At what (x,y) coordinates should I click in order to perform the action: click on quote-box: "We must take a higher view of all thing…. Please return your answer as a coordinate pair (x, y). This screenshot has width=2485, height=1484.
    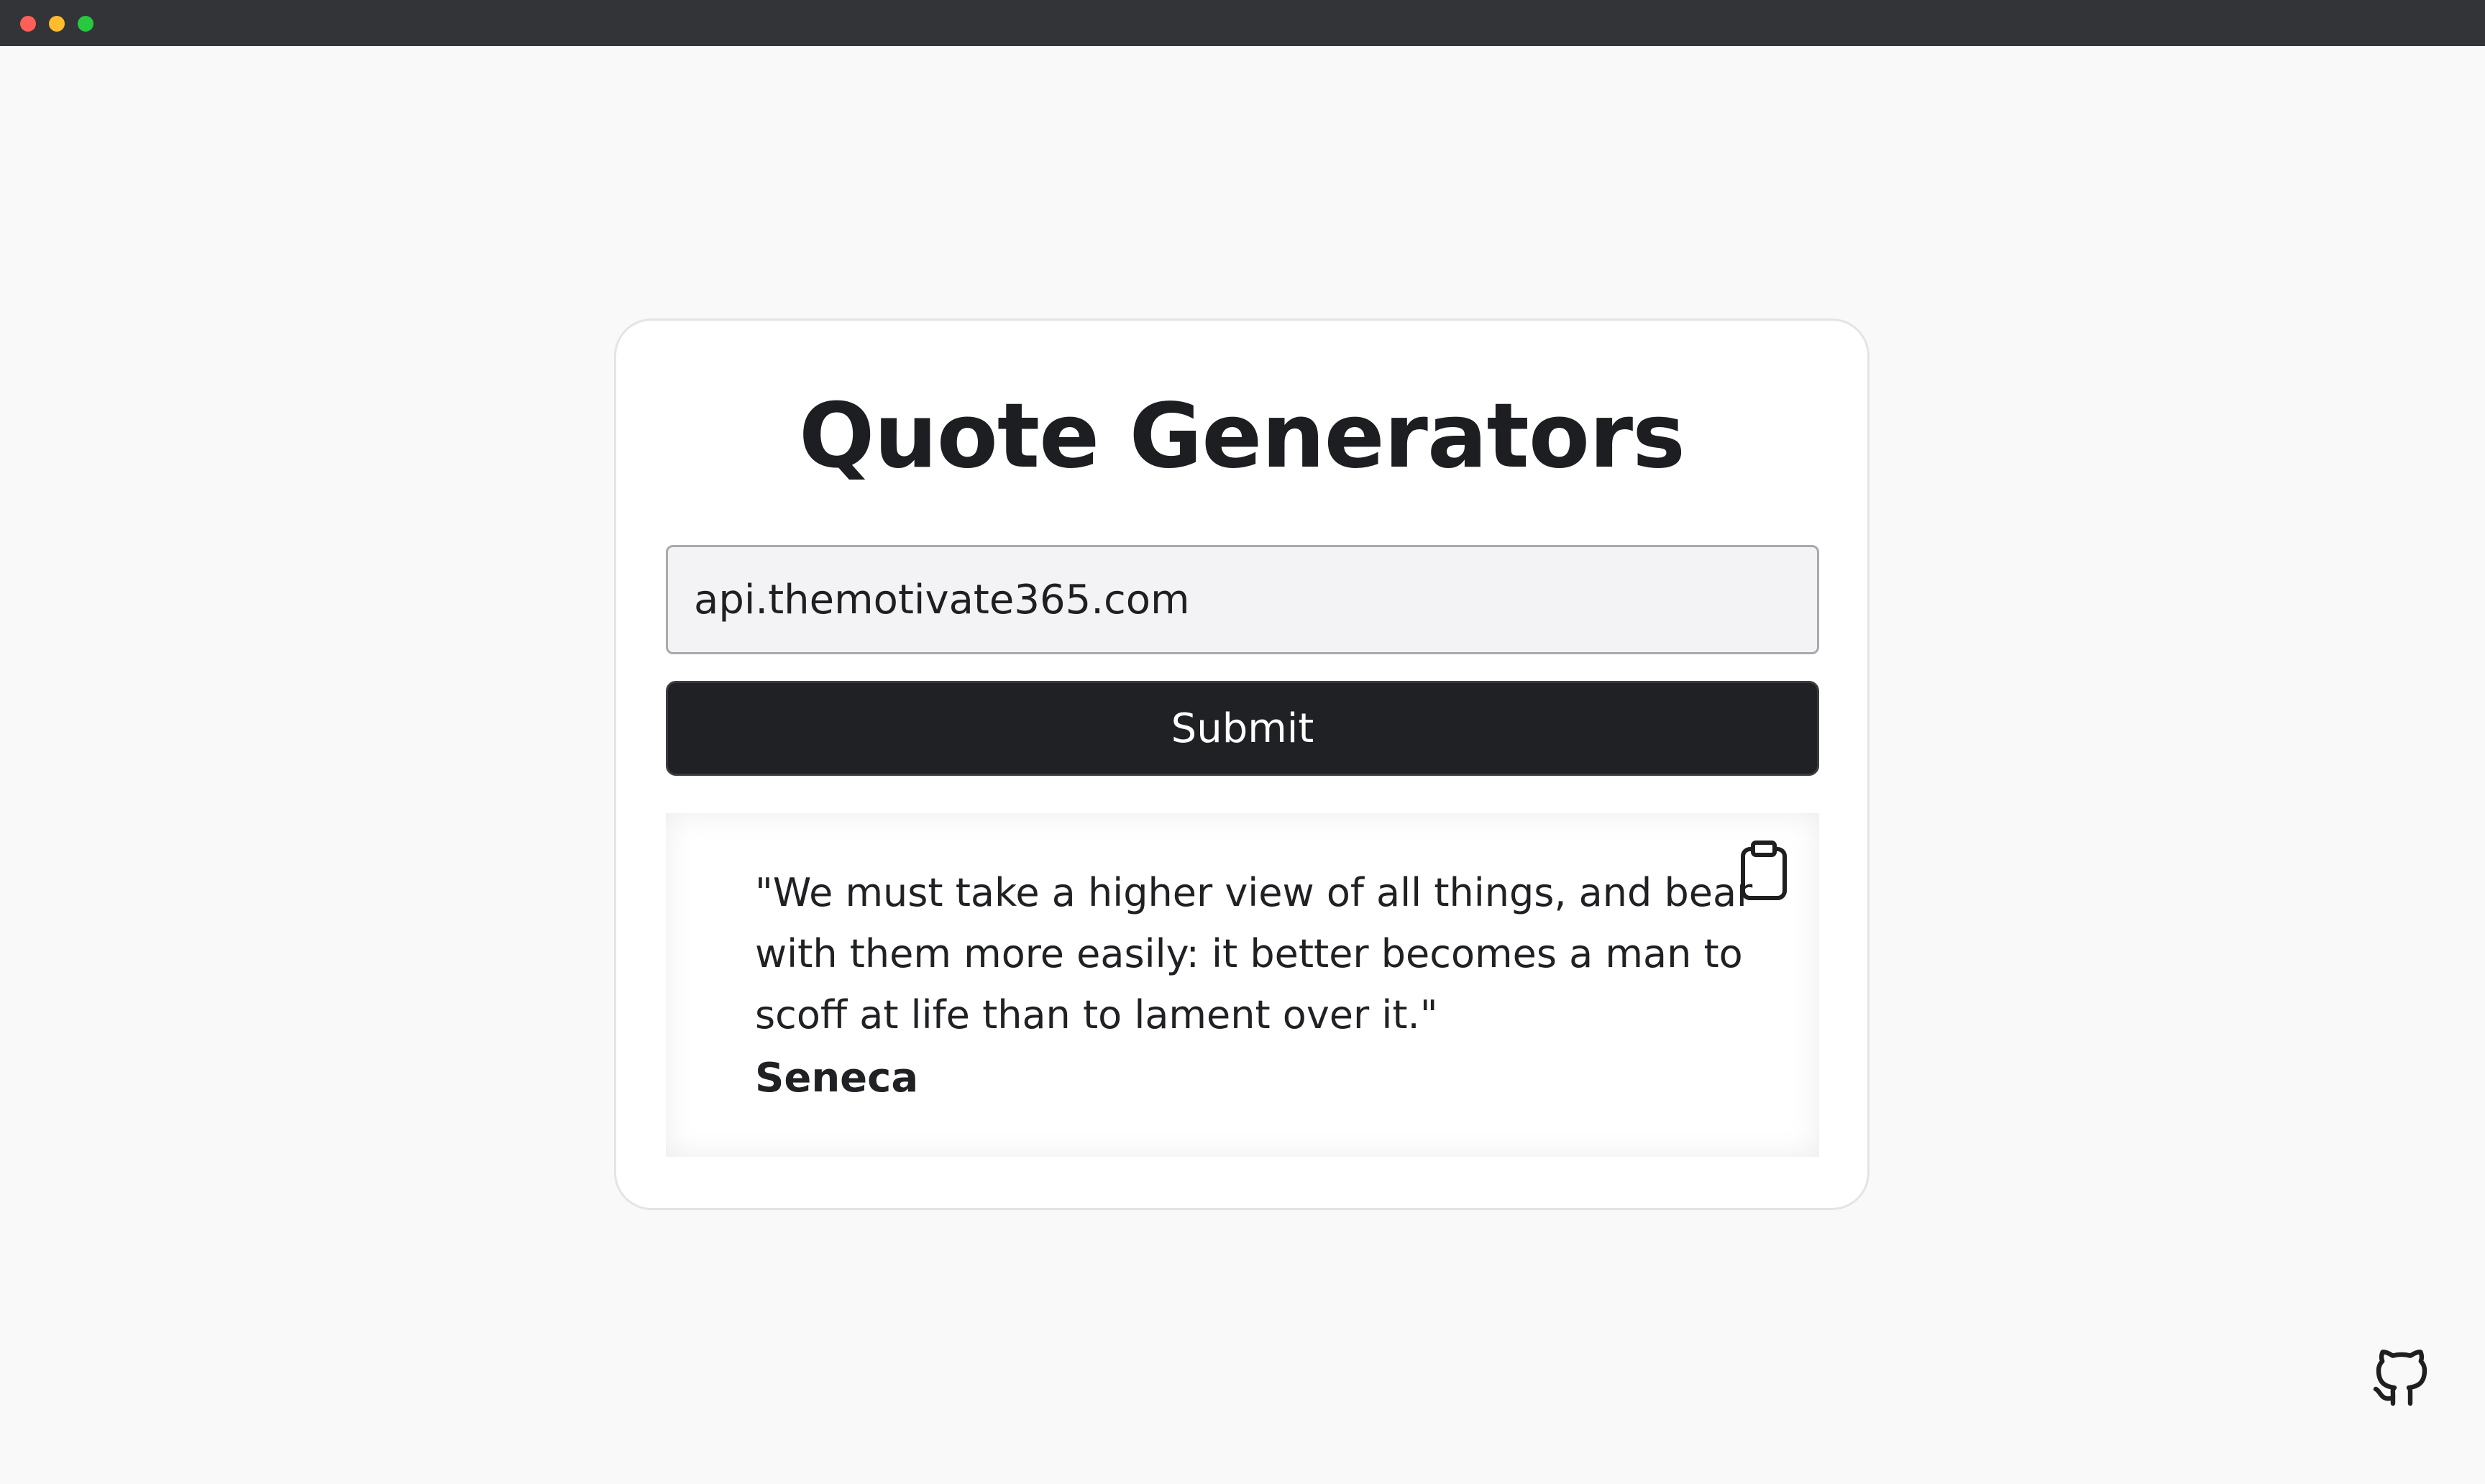
    Looking at the image, I should click on (1242, 985).